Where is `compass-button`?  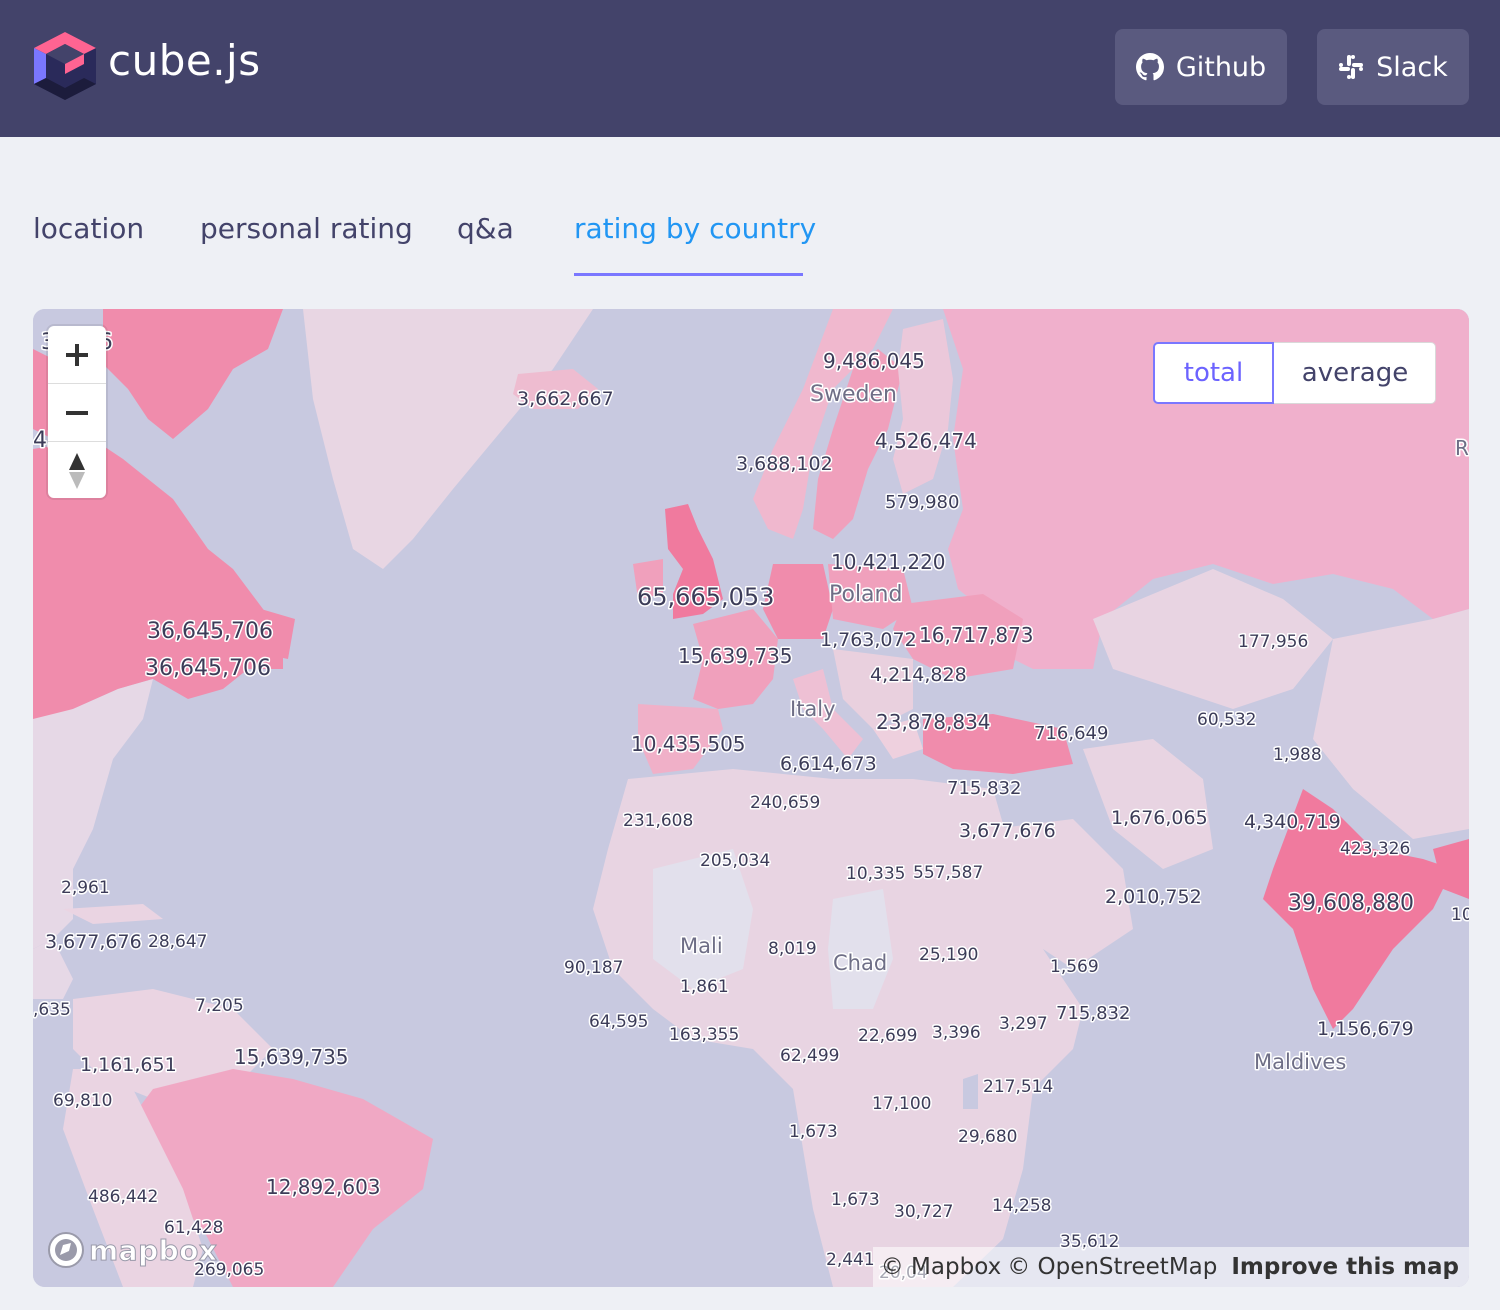 compass-button is located at coordinates (77, 470).